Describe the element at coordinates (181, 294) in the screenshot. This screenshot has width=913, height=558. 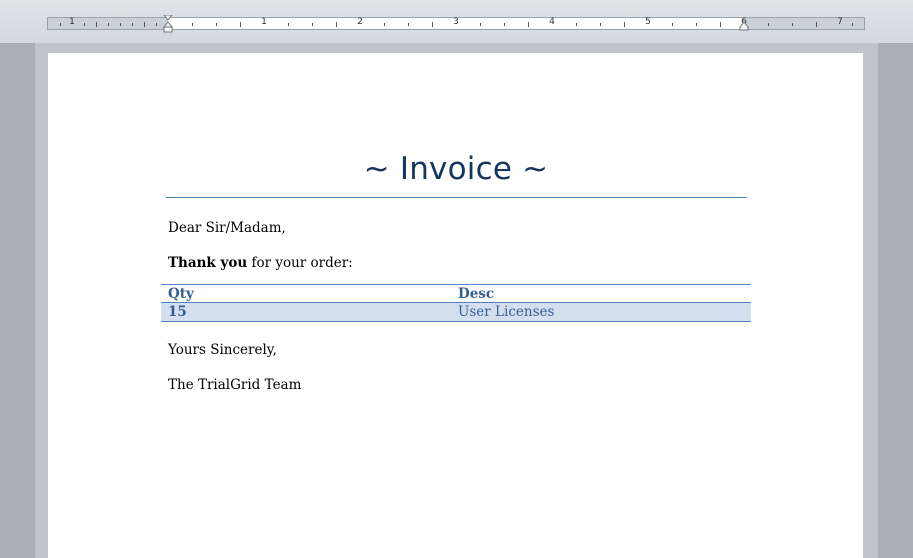
I see `table-header-qty: Qty` at that location.